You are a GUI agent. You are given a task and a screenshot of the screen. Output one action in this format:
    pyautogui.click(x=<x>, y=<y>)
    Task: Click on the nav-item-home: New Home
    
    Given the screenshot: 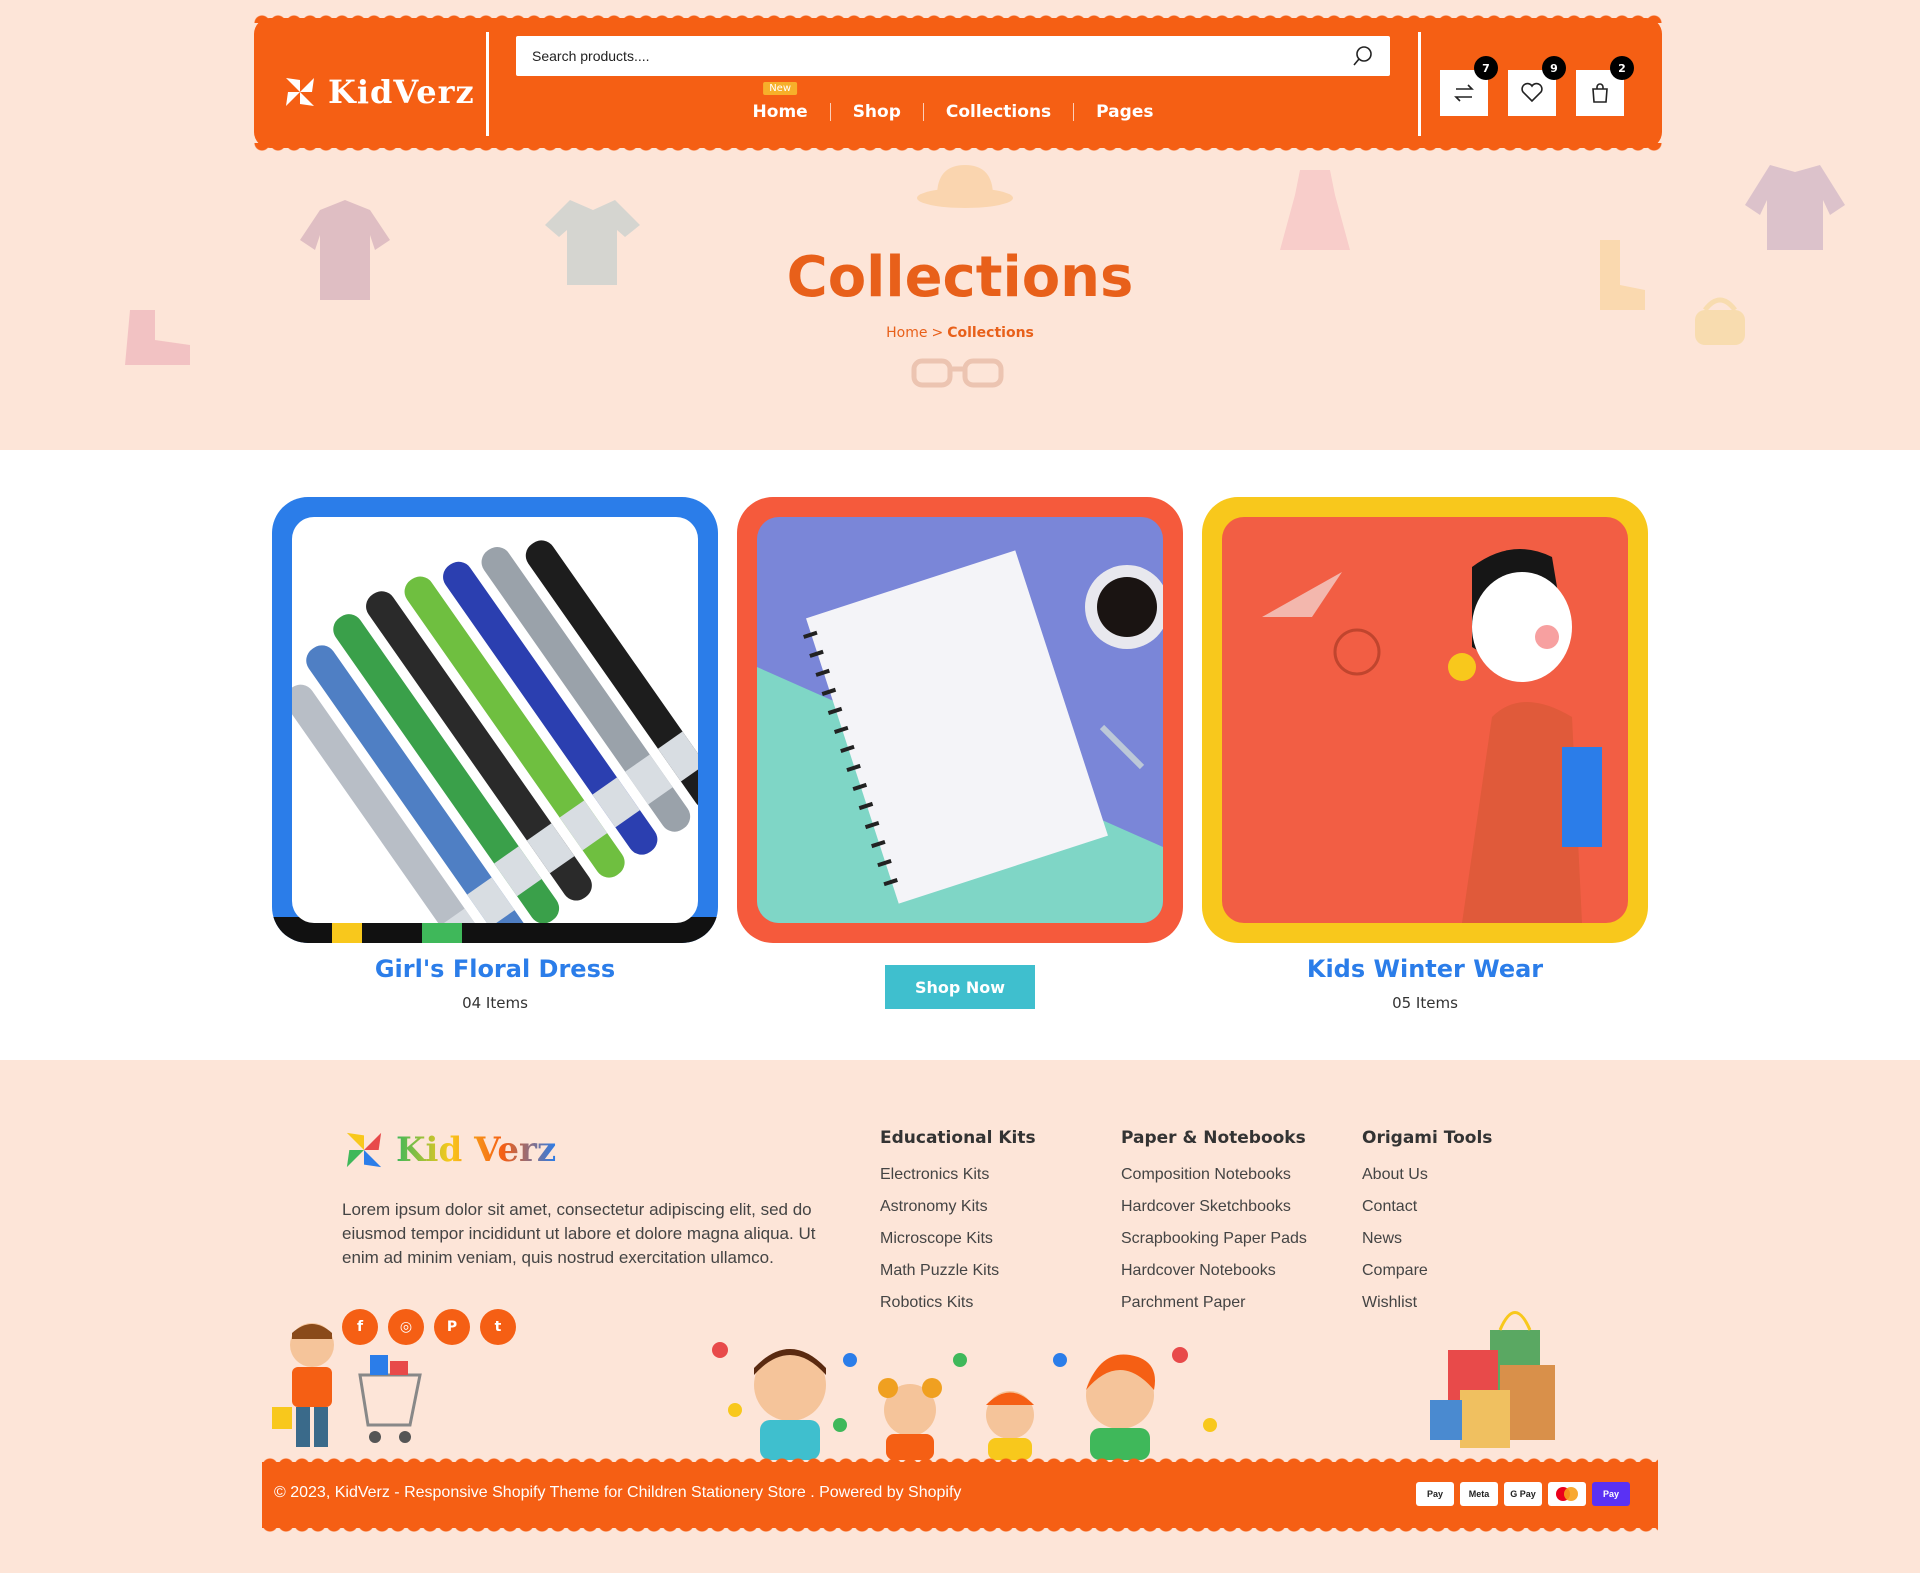 What is the action you would take?
    pyautogui.click(x=780, y=102)
    